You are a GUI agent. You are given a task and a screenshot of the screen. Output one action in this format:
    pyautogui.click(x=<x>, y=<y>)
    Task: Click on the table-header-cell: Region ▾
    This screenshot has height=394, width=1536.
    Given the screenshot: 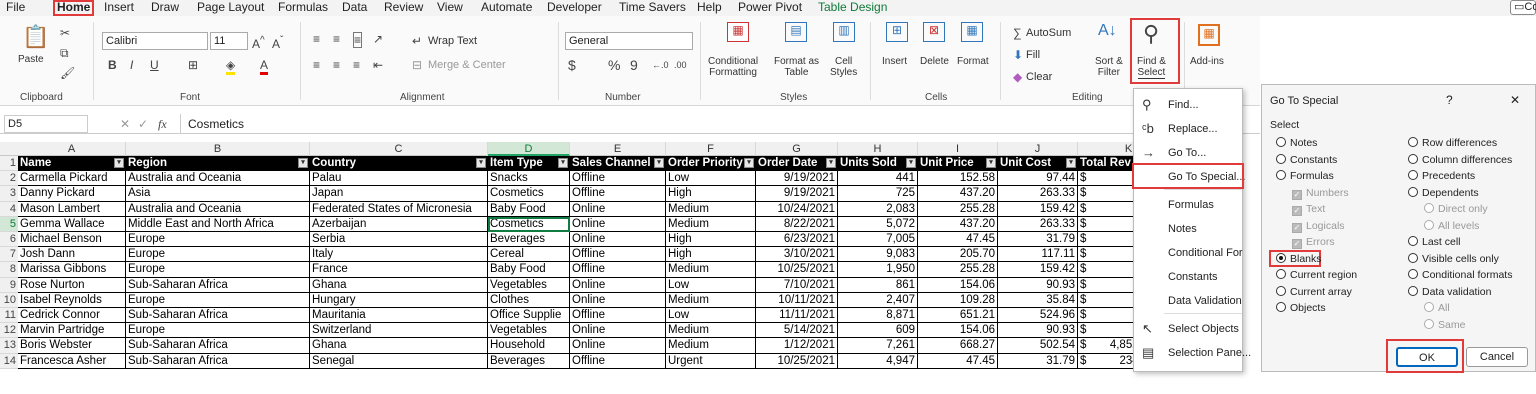 What is the action you would take?
    pyautogui.click(x=218, y=164)
    